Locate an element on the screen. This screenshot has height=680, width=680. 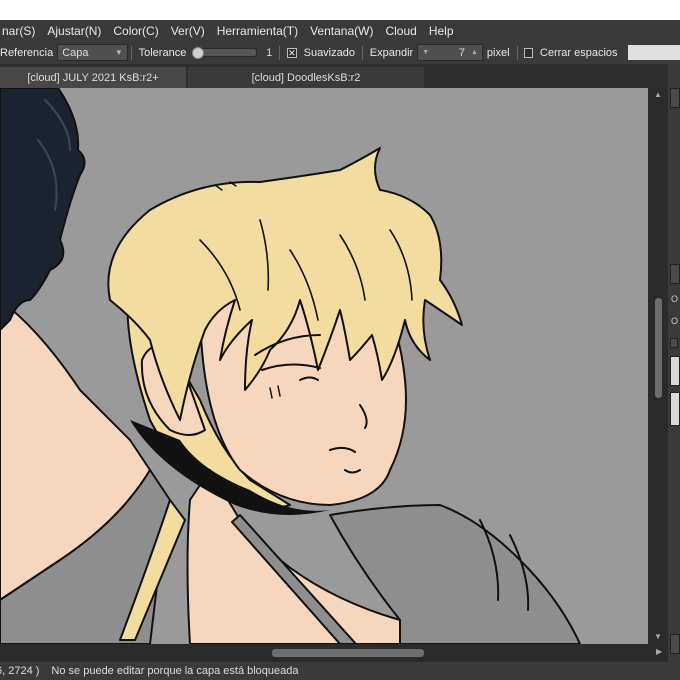
layer-reference-value: Capa is located at coordinates (75, 52).